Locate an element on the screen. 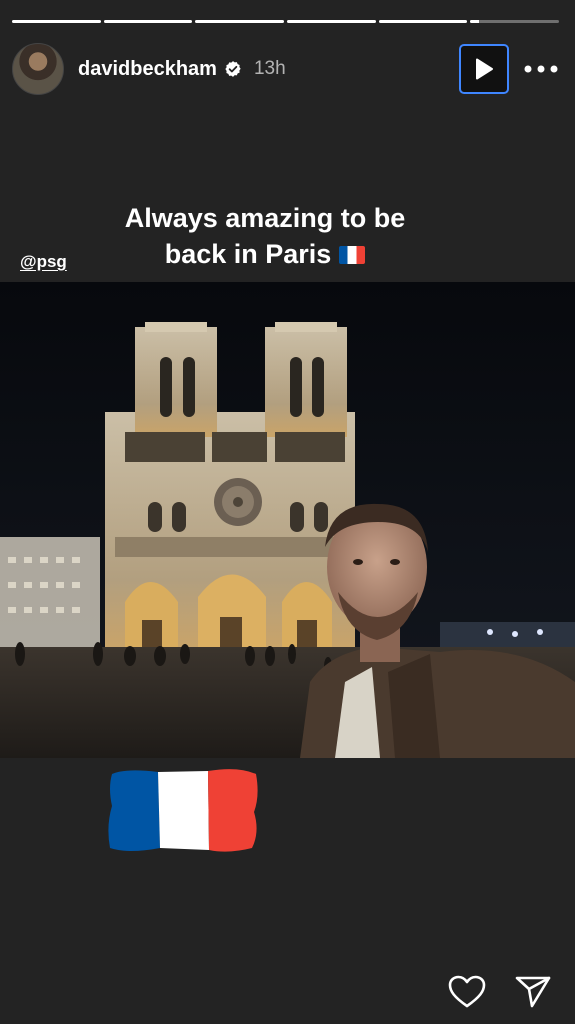 This screenshot has width=575, height=1024. story-progress-bar is located at coordinates (286, 21).